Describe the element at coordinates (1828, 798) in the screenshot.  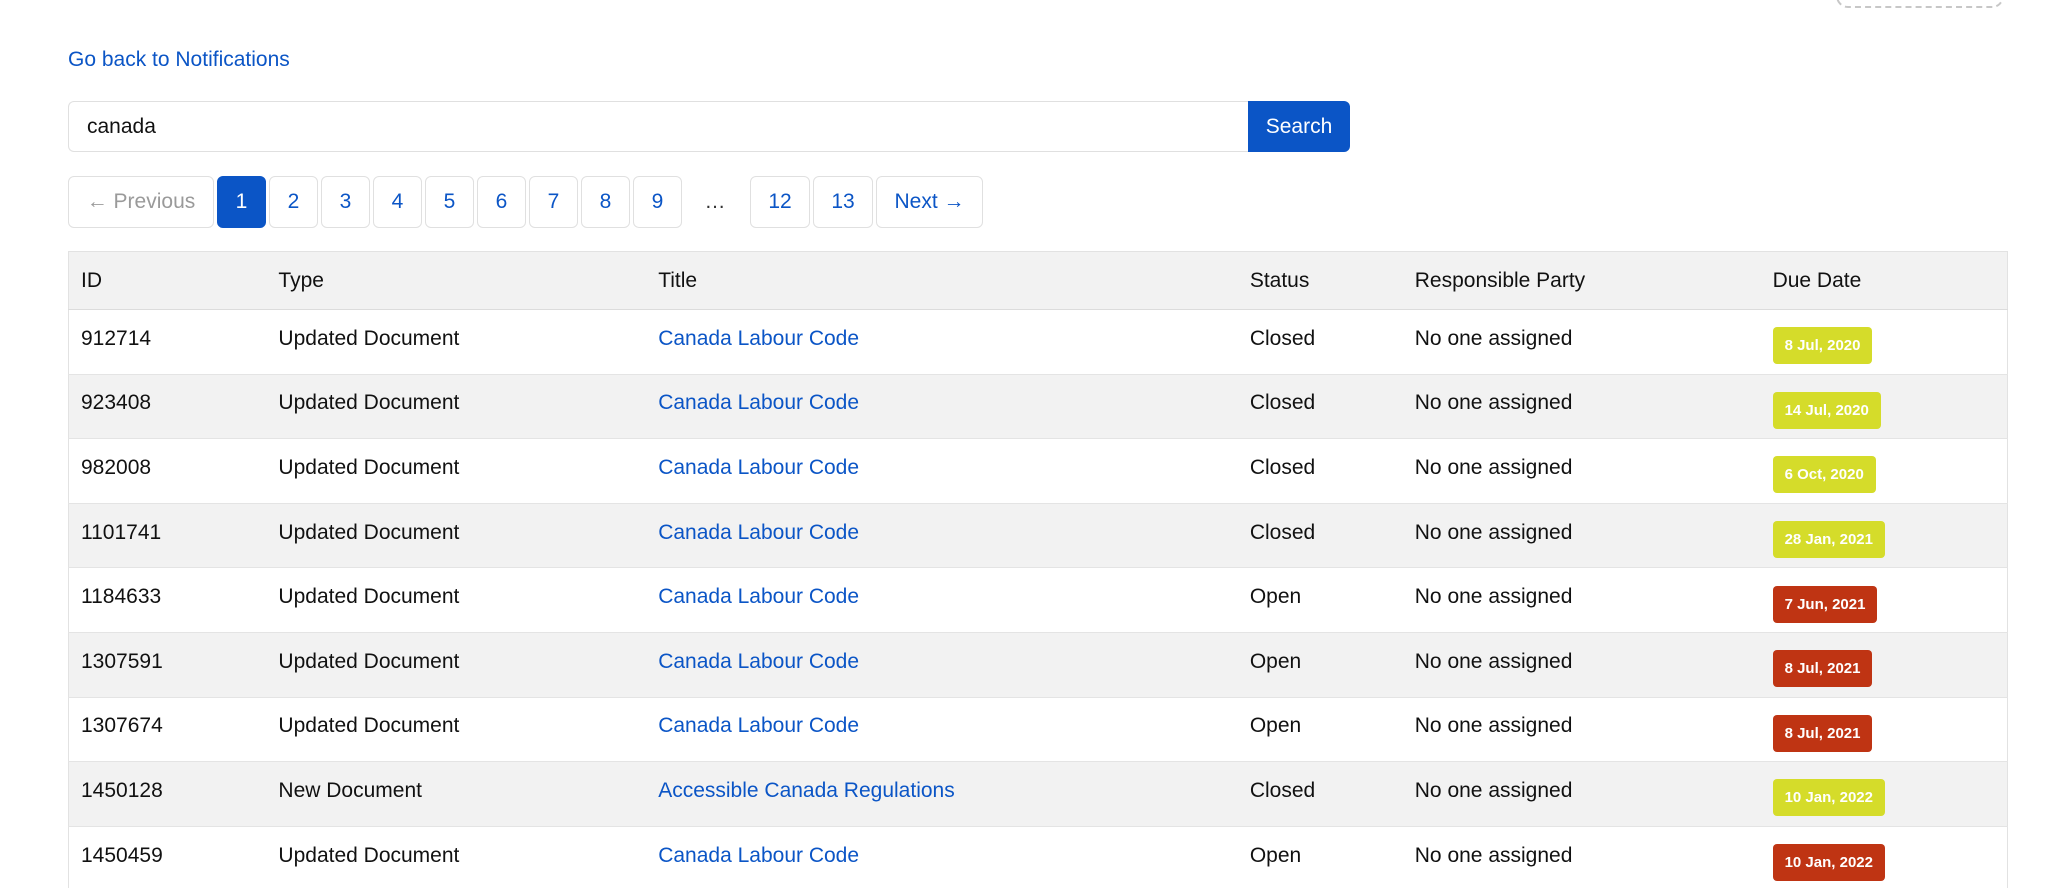
I see `due-date-badge: 10 Jan, 2022` at that location.